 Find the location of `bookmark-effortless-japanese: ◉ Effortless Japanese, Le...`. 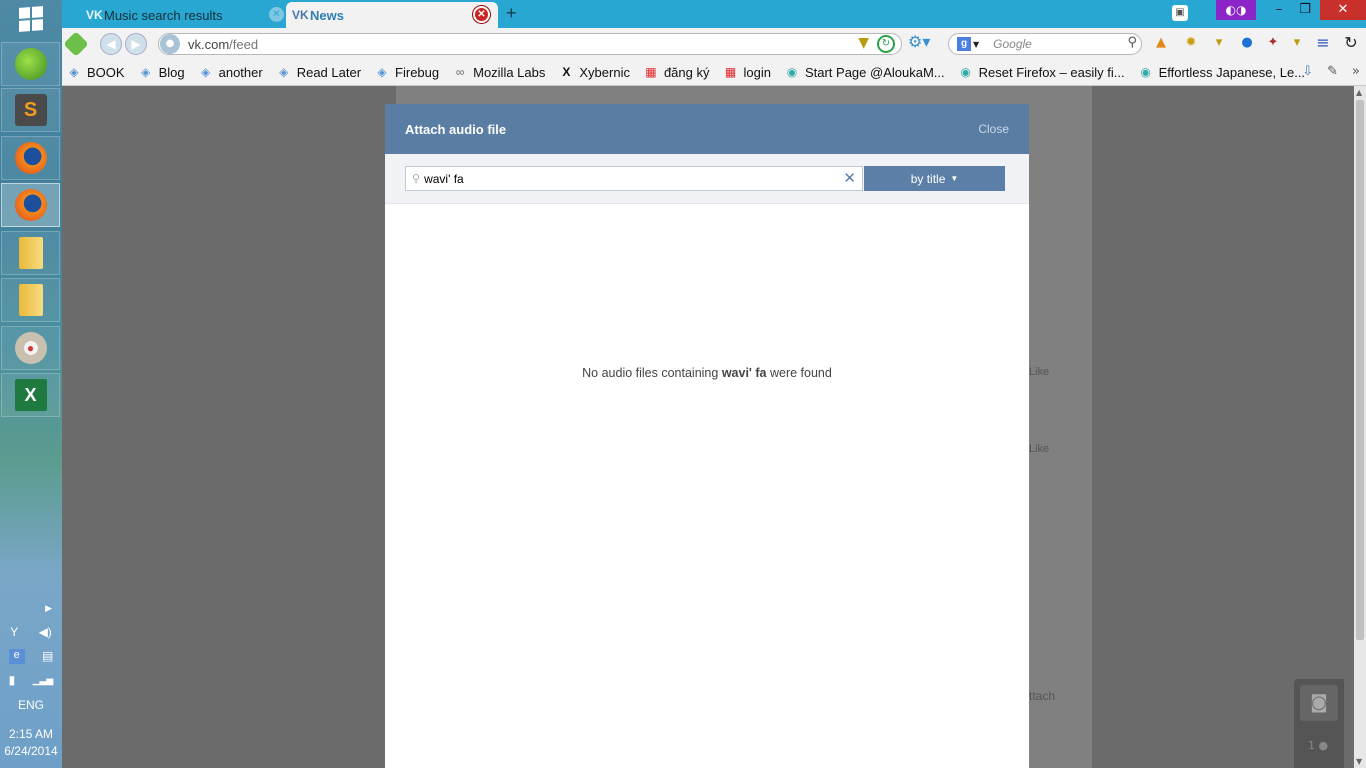

bookmark-effortless-japanese: ◉ Effortless Japanese, Le... is located at coordinates (1221, 72).